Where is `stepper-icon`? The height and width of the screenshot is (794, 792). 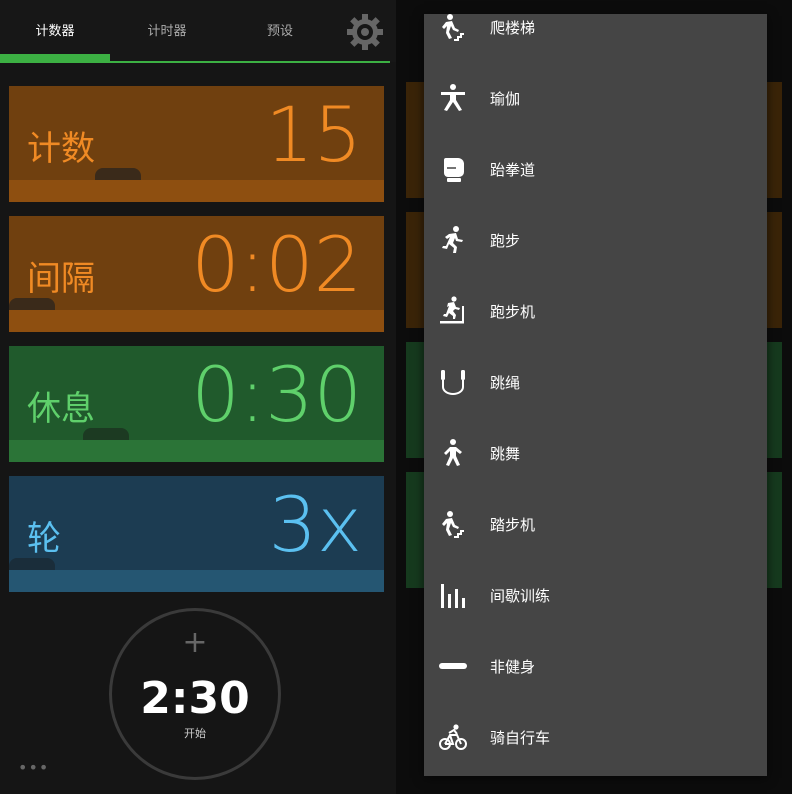
stepper-icon is located at coordinates (453, 524).